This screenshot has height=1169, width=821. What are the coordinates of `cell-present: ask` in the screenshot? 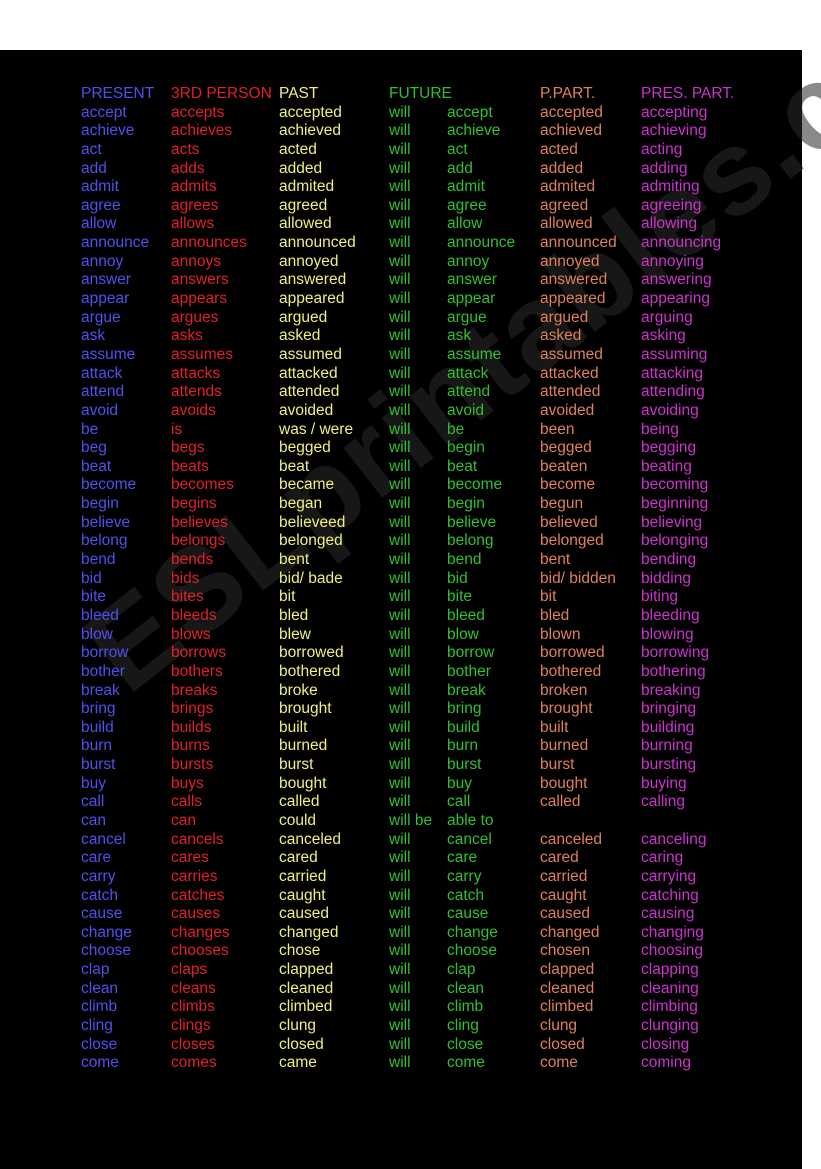 It's located at (93, 336).